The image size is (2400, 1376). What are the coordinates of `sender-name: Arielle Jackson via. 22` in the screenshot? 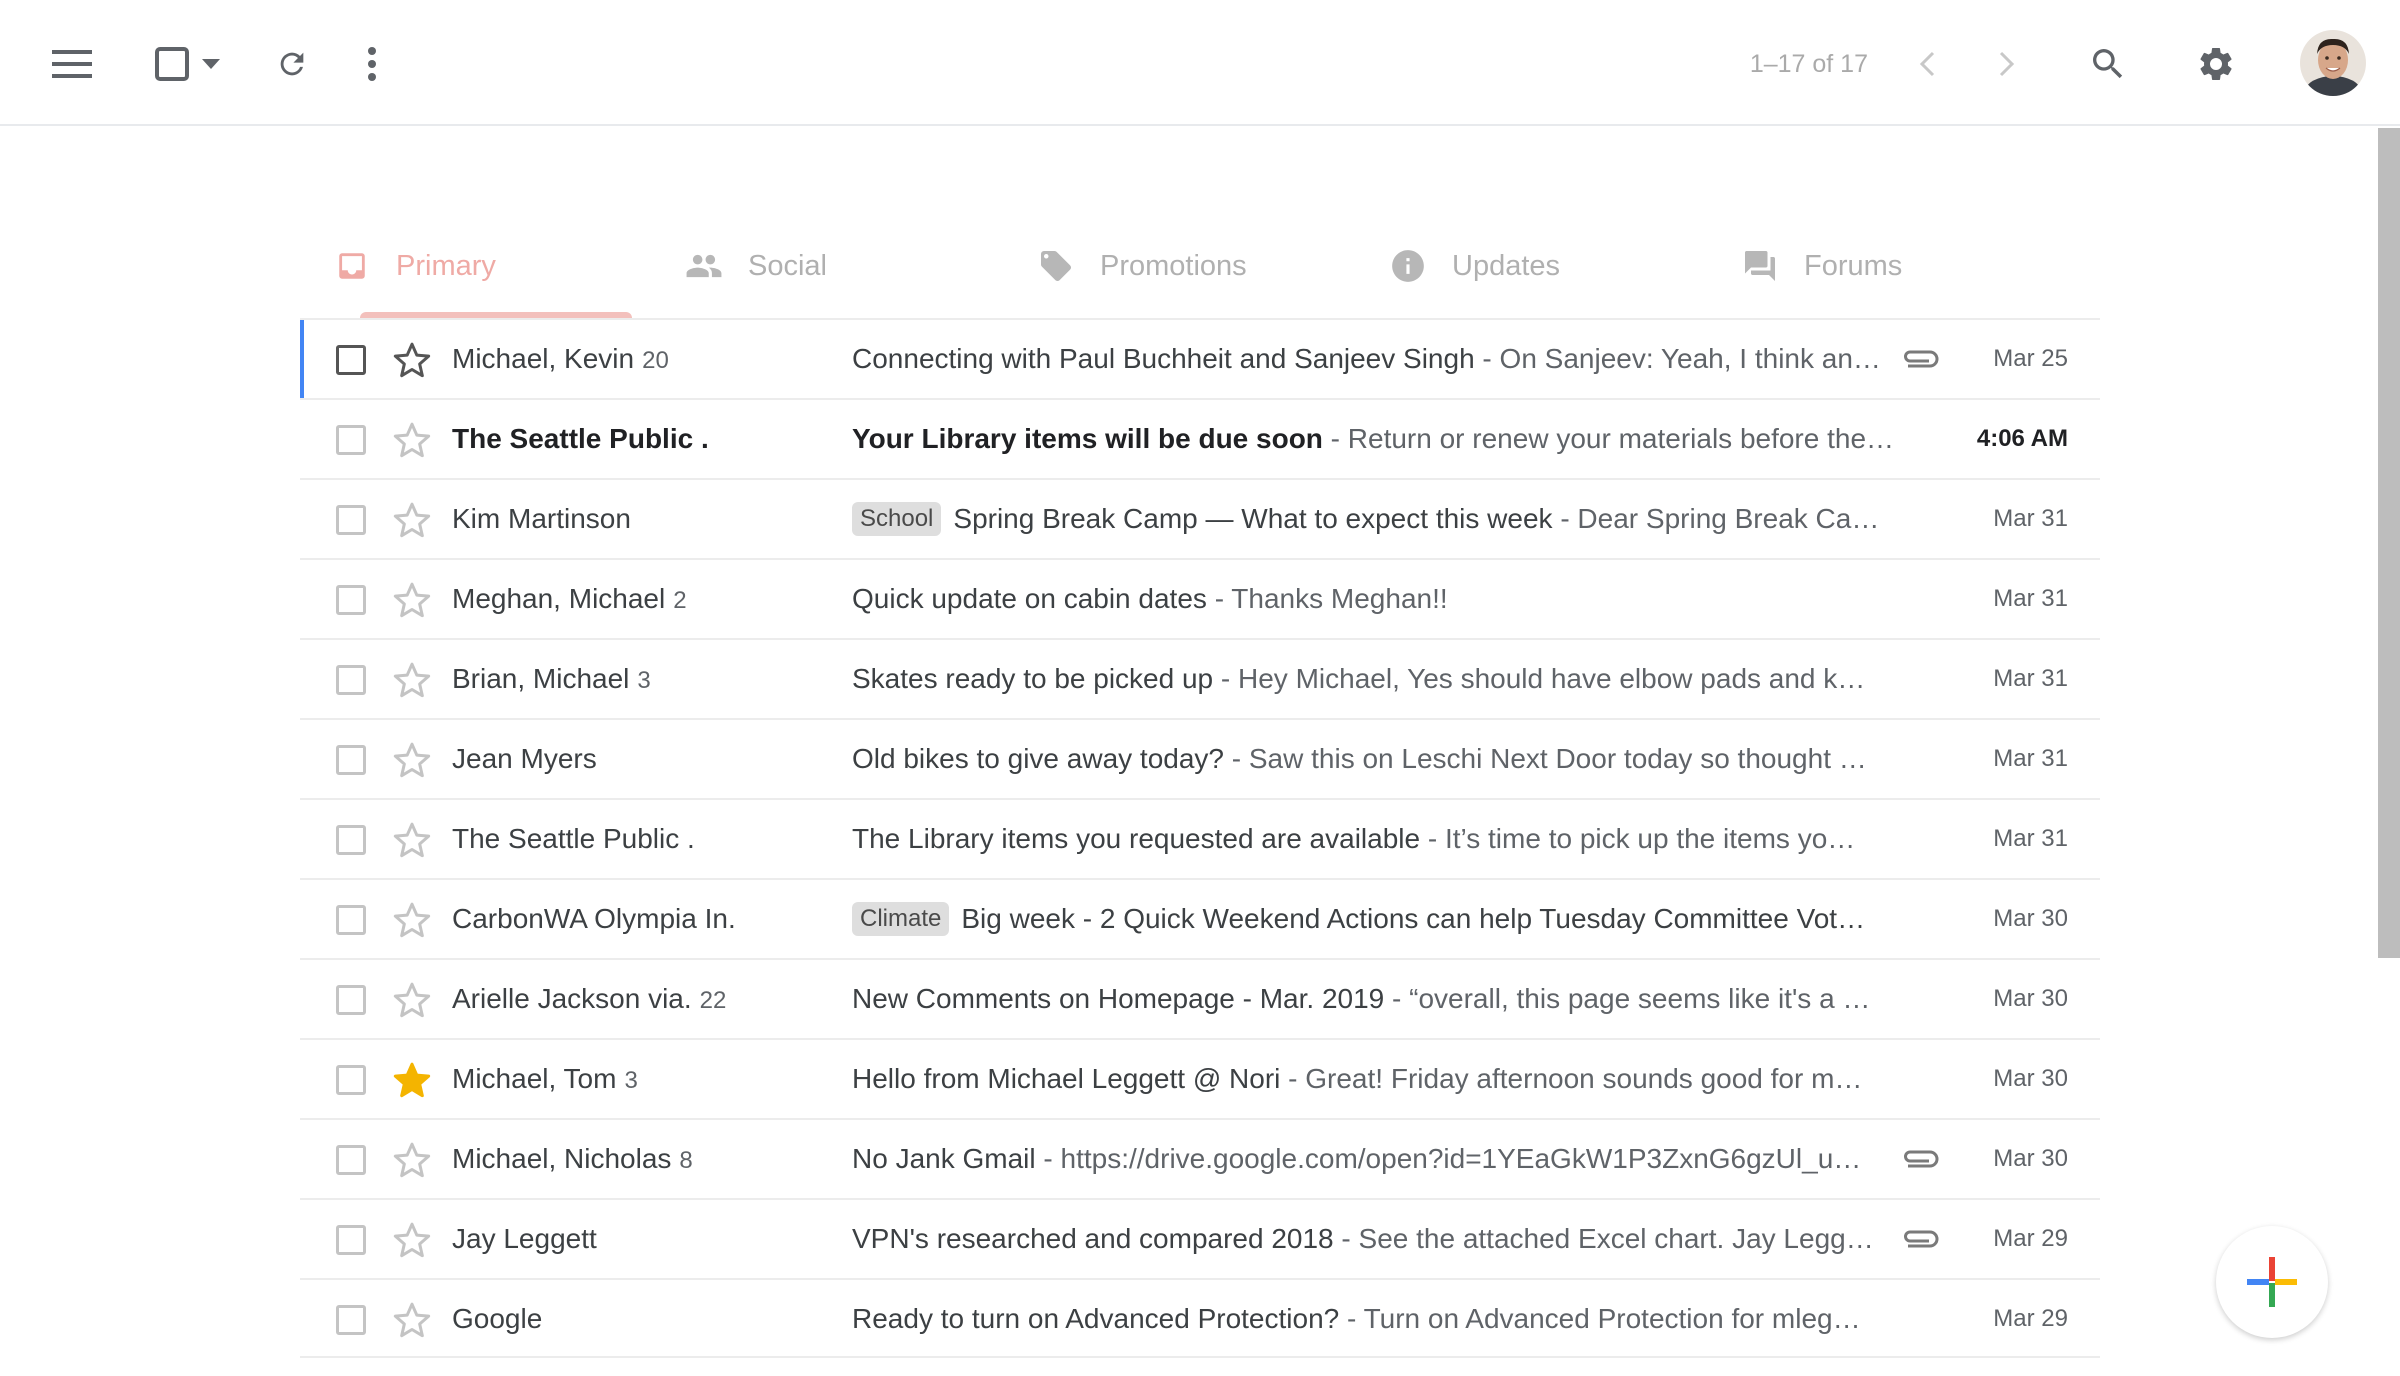 It's located at (589, 999).